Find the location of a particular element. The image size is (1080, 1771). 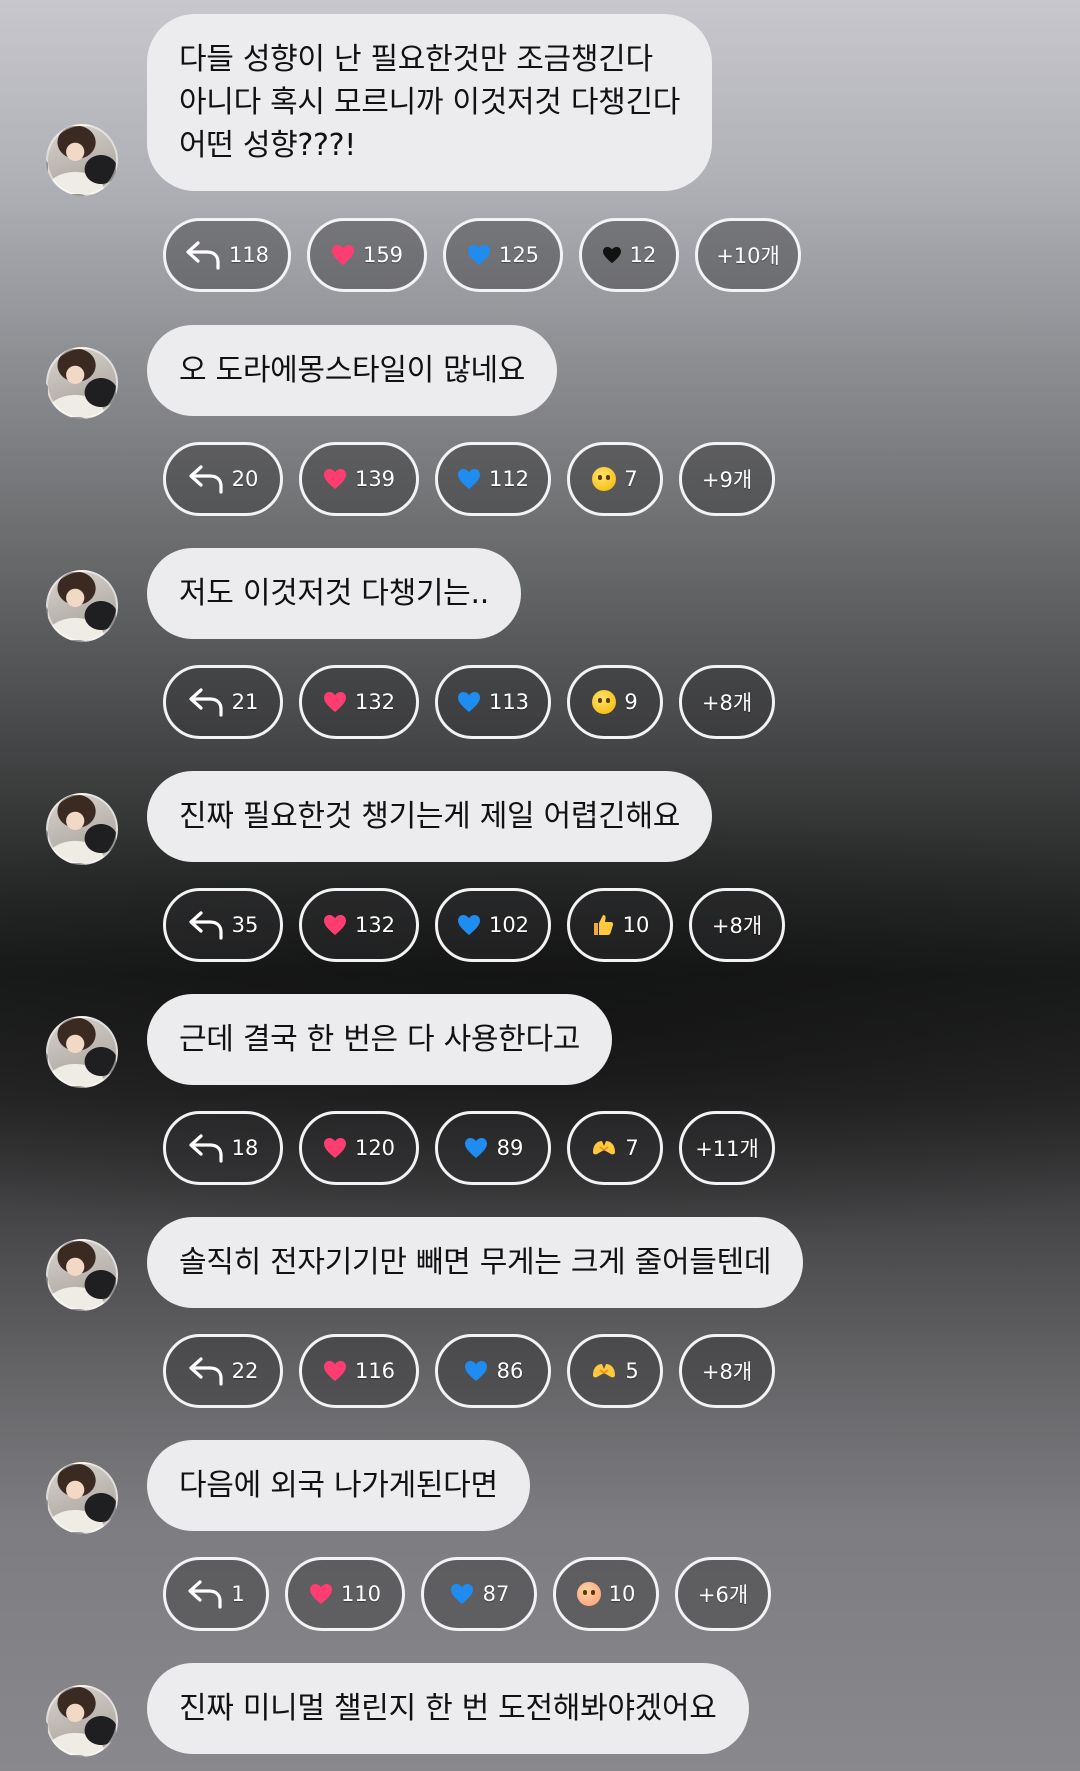

emoji-reaction: 12 is located at coordinates (629, 255).